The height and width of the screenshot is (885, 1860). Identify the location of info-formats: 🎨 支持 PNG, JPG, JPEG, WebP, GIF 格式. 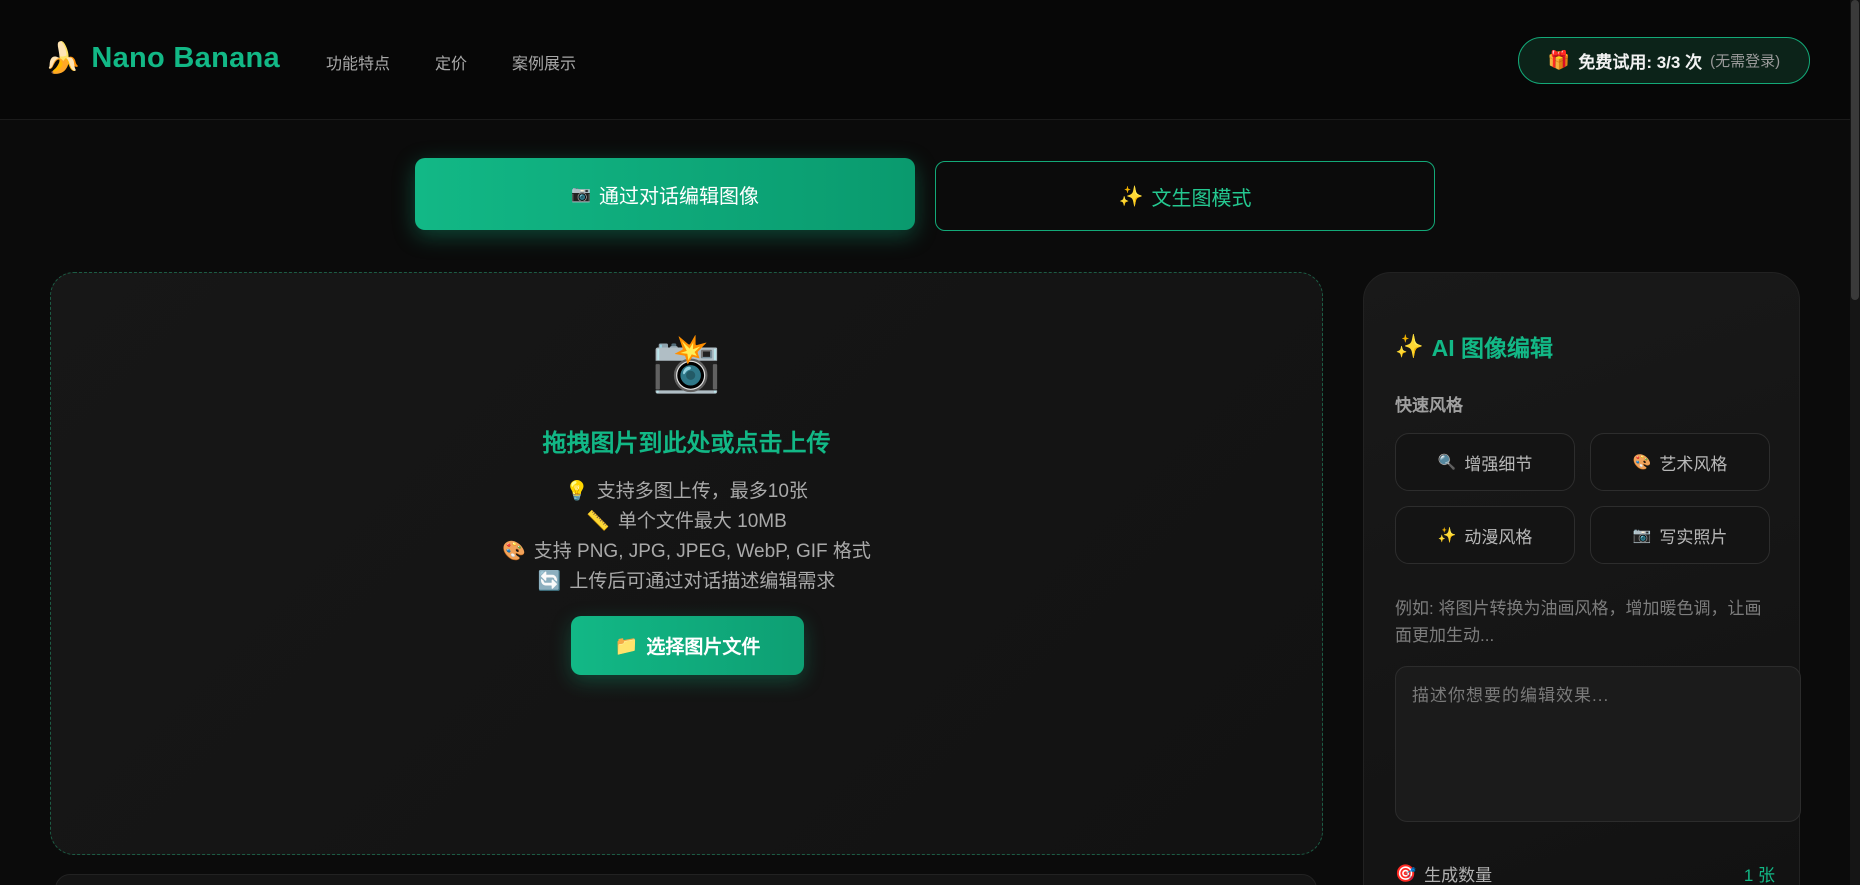
(686, 552).